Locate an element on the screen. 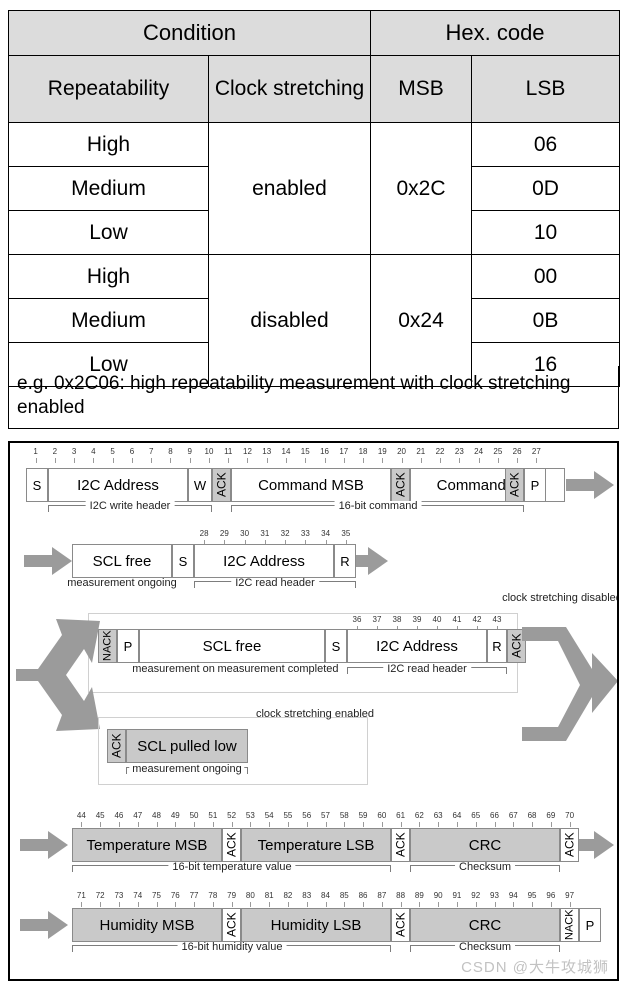  bit-number: 16 is located at coordinates (324, 451).